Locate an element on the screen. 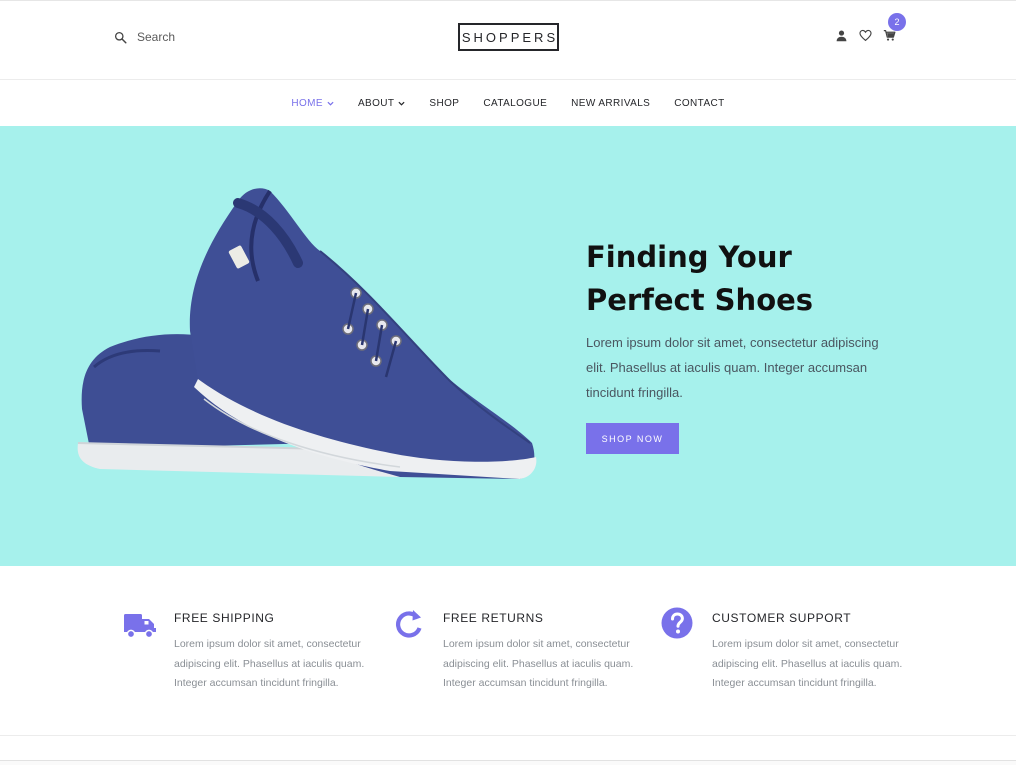 This screenshot has width=1016, height=765. nav-shop: SHOP is located at coordinates (444, 103).